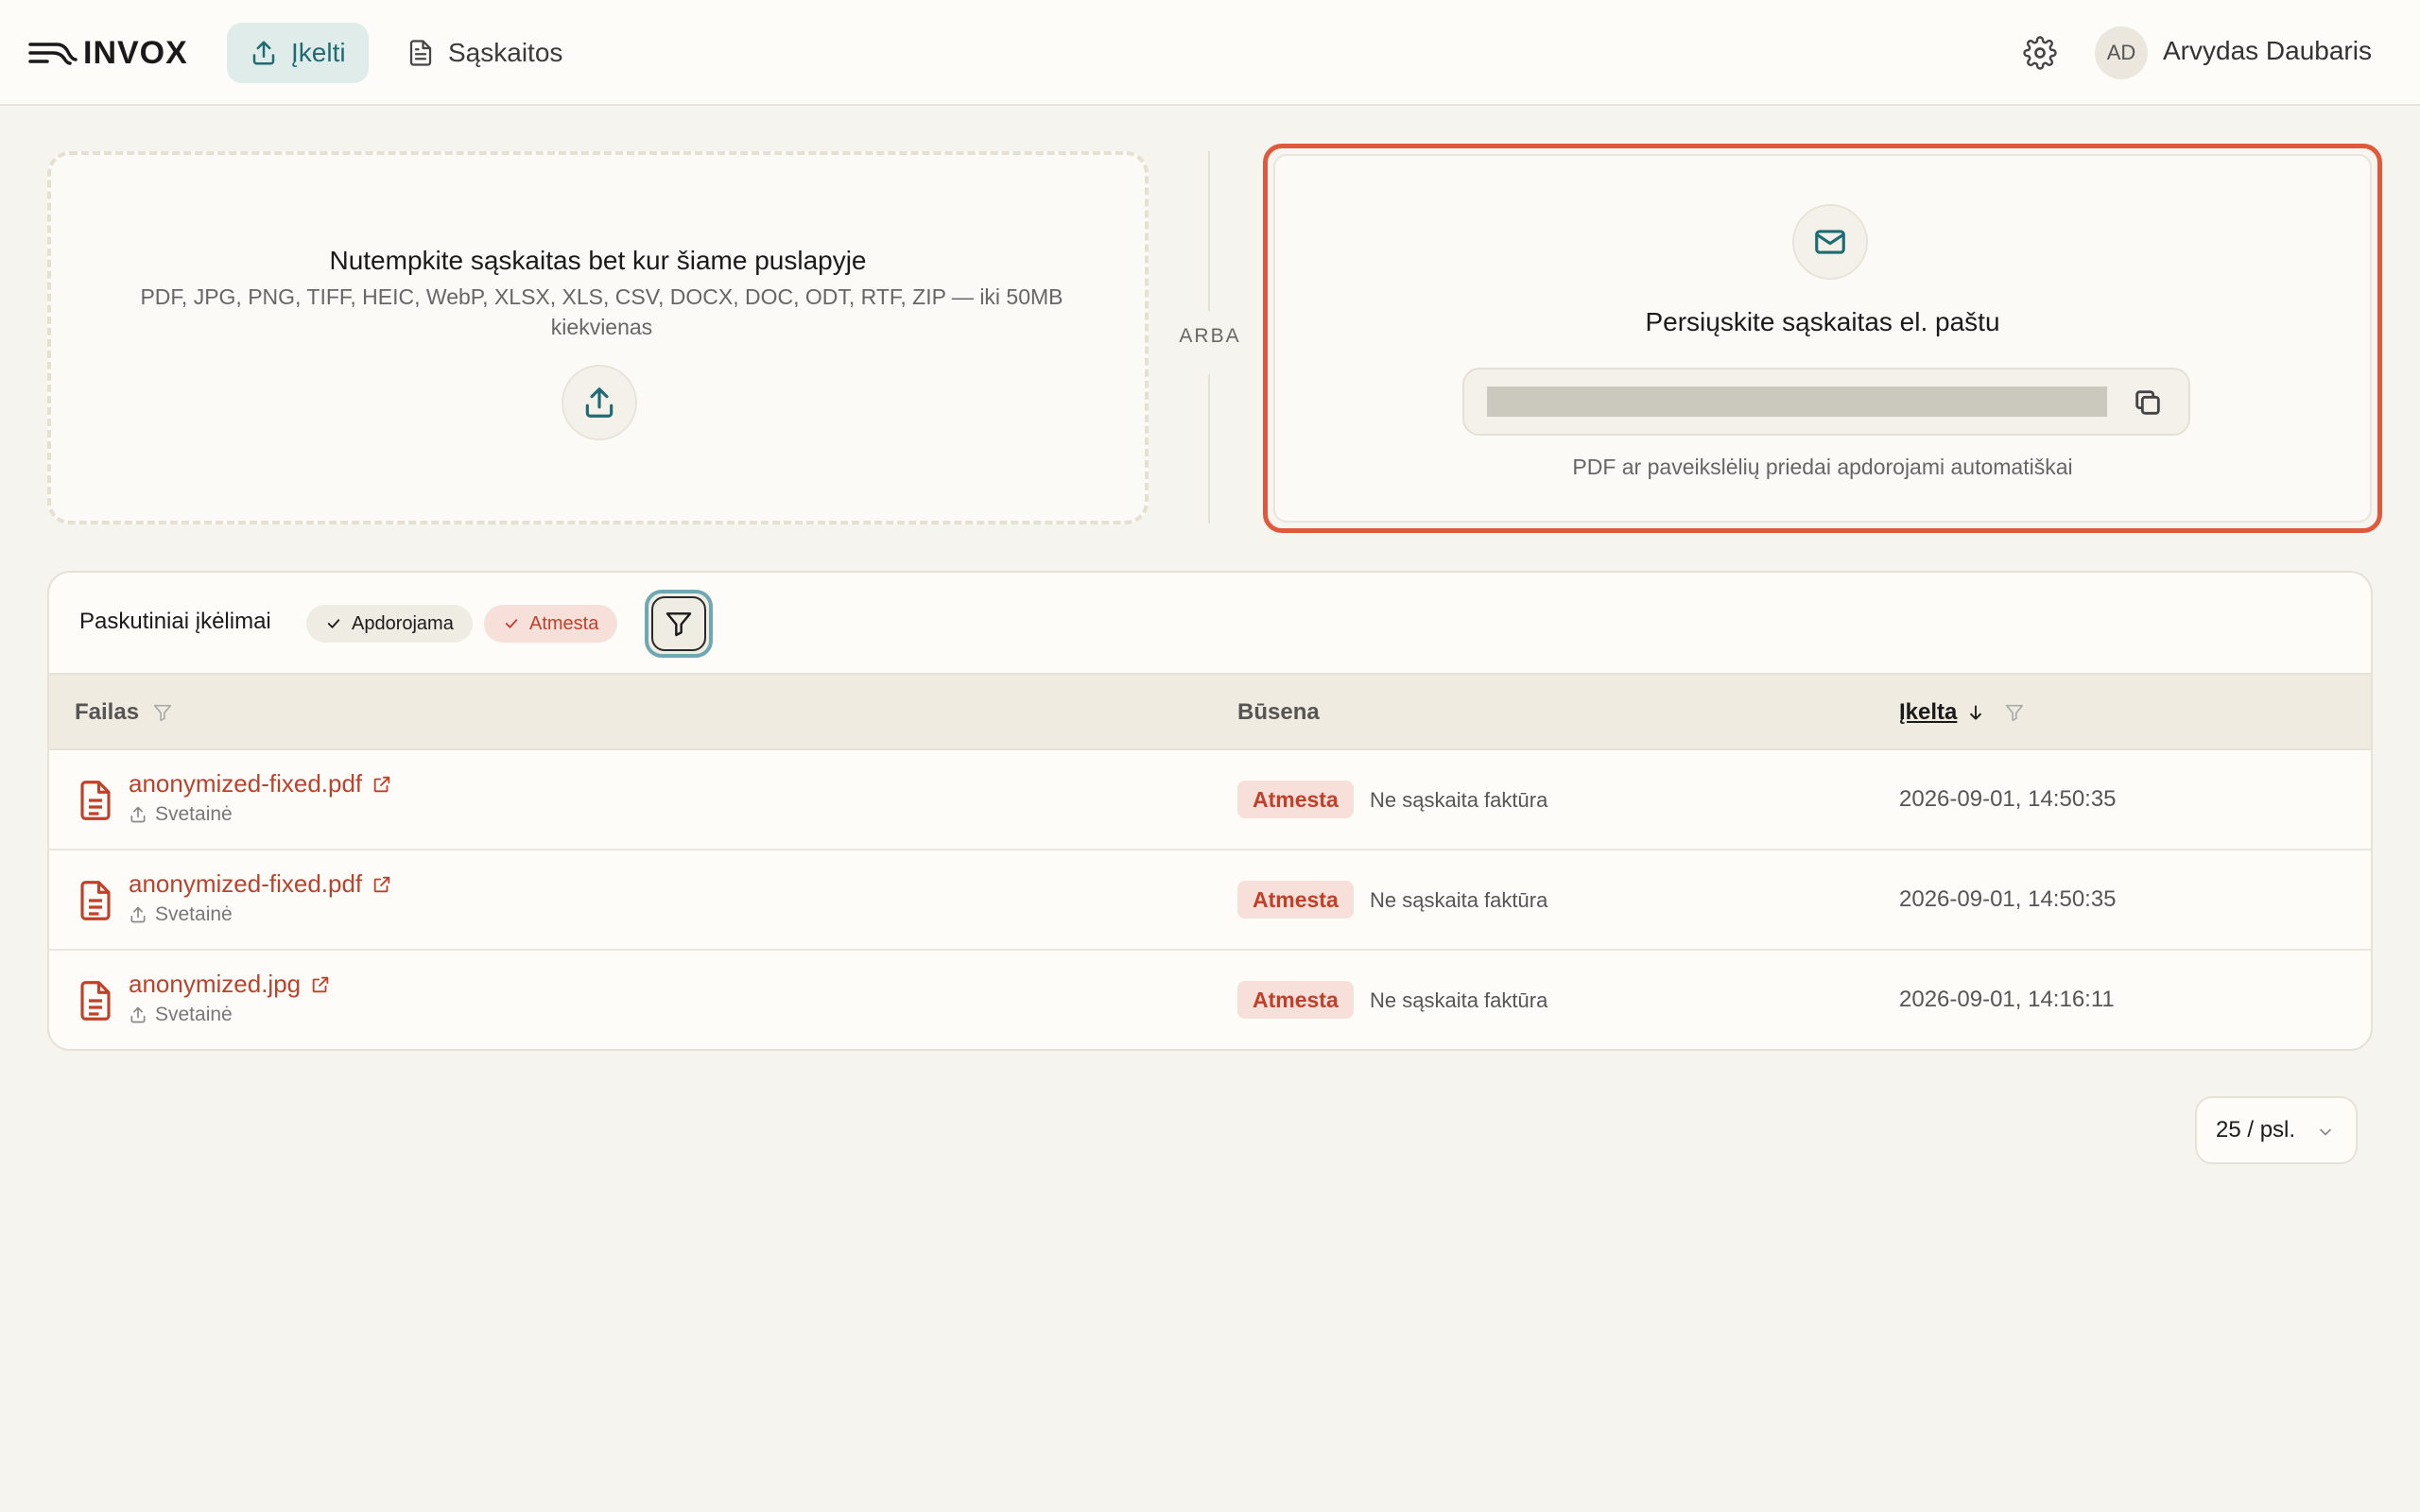  I want to click on upload-file-button, so click(600, 402).